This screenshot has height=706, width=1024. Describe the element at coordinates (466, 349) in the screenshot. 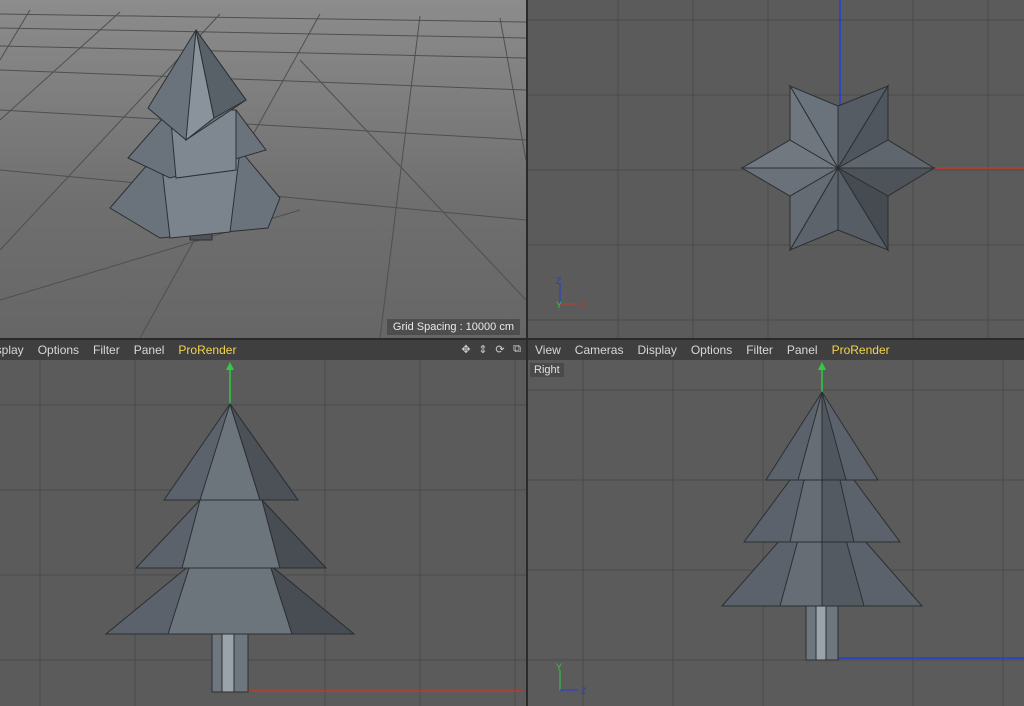

I see `move-view-icon: ✥` at that location.